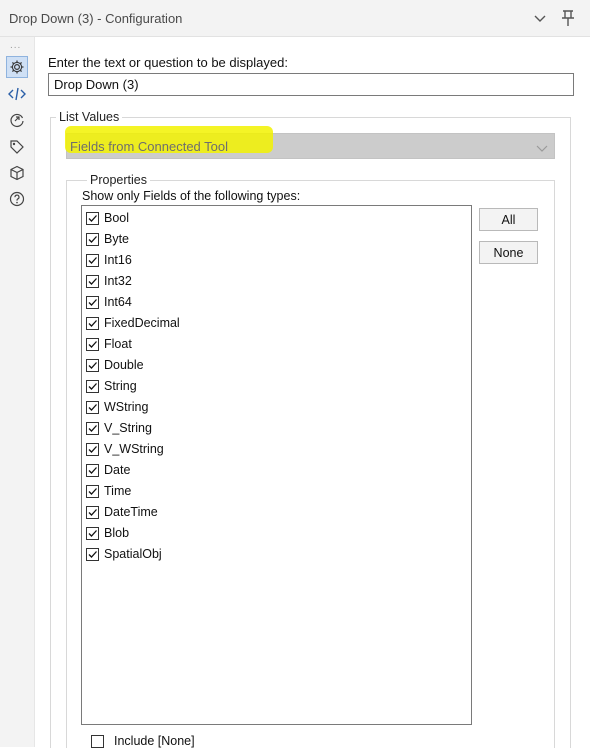 Image resolution: width=590 pixels, height=748 pixels. I want to click on list-item: Float, so click(109, 344).